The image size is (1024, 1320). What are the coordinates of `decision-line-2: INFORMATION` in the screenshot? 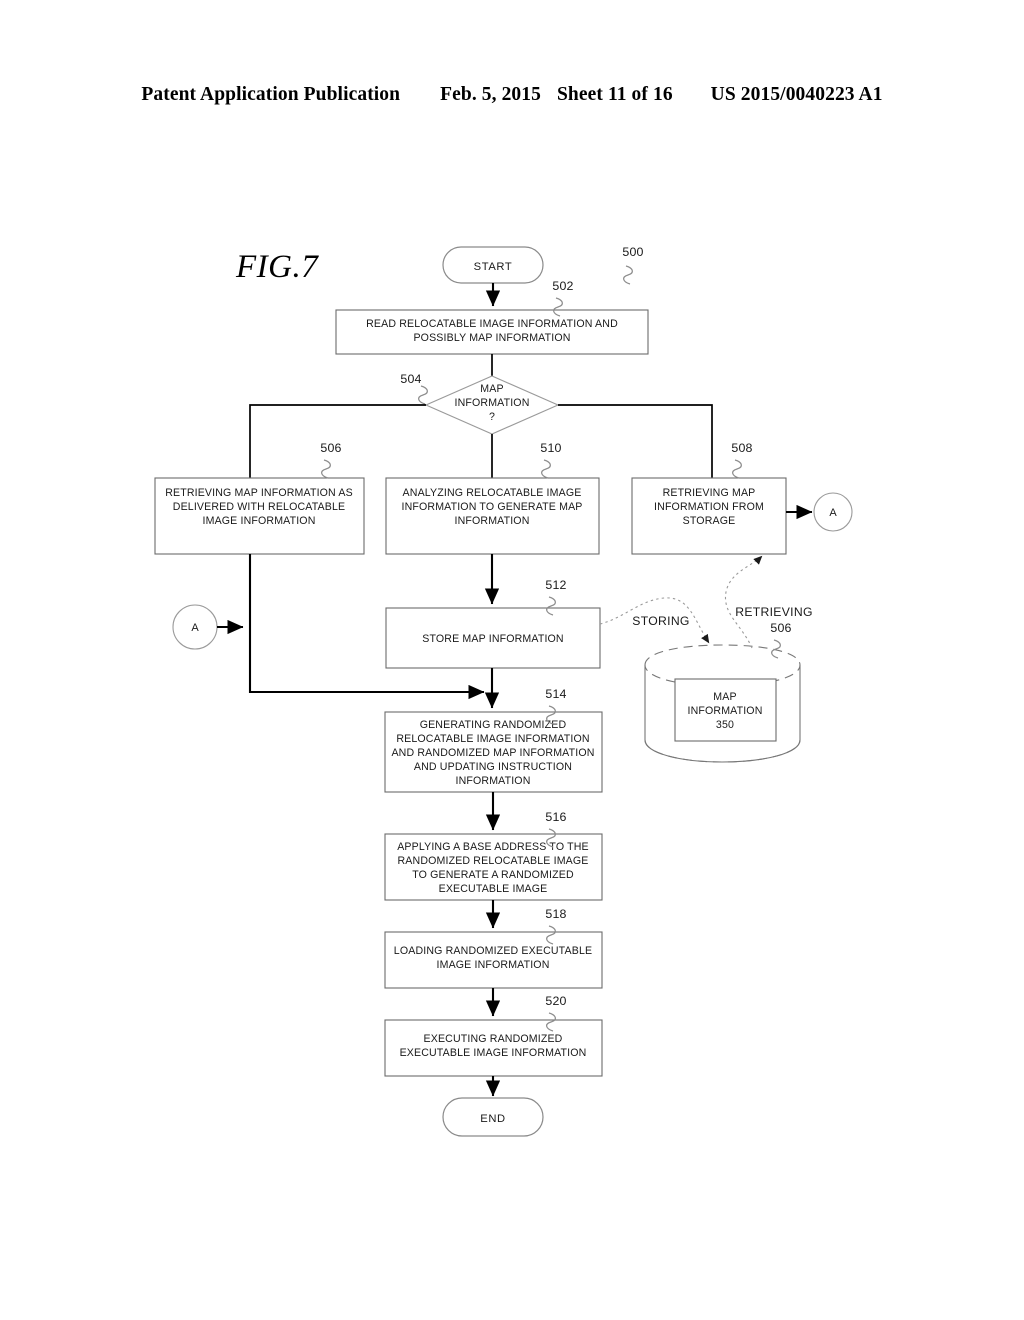 It's located at (491, 403).